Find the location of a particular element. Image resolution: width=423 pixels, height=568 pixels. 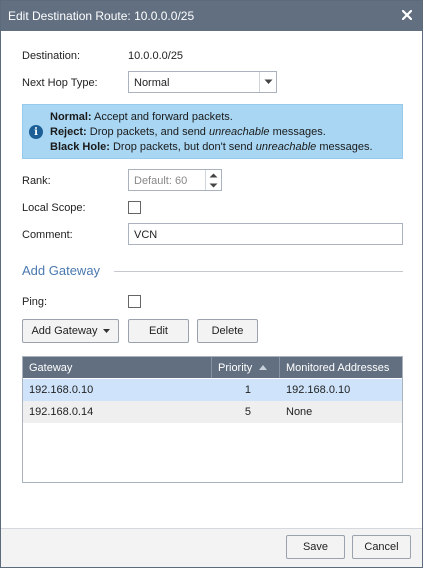

cell-priority: 5 is located at coordinates (247, 412).